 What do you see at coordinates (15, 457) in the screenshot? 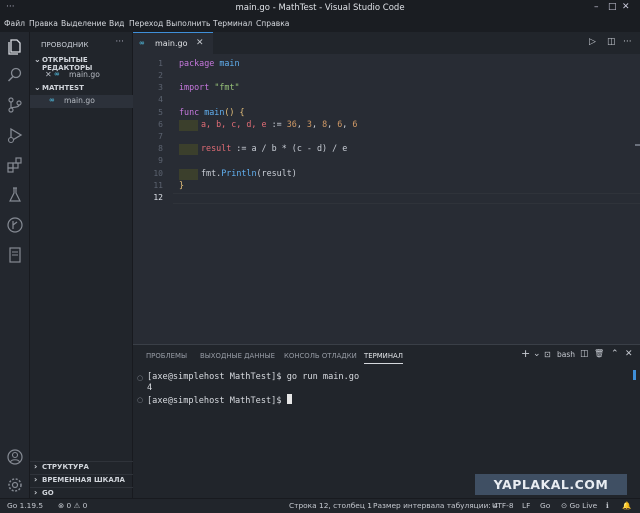
I see `account-icon` at bounding box center [15, 457].